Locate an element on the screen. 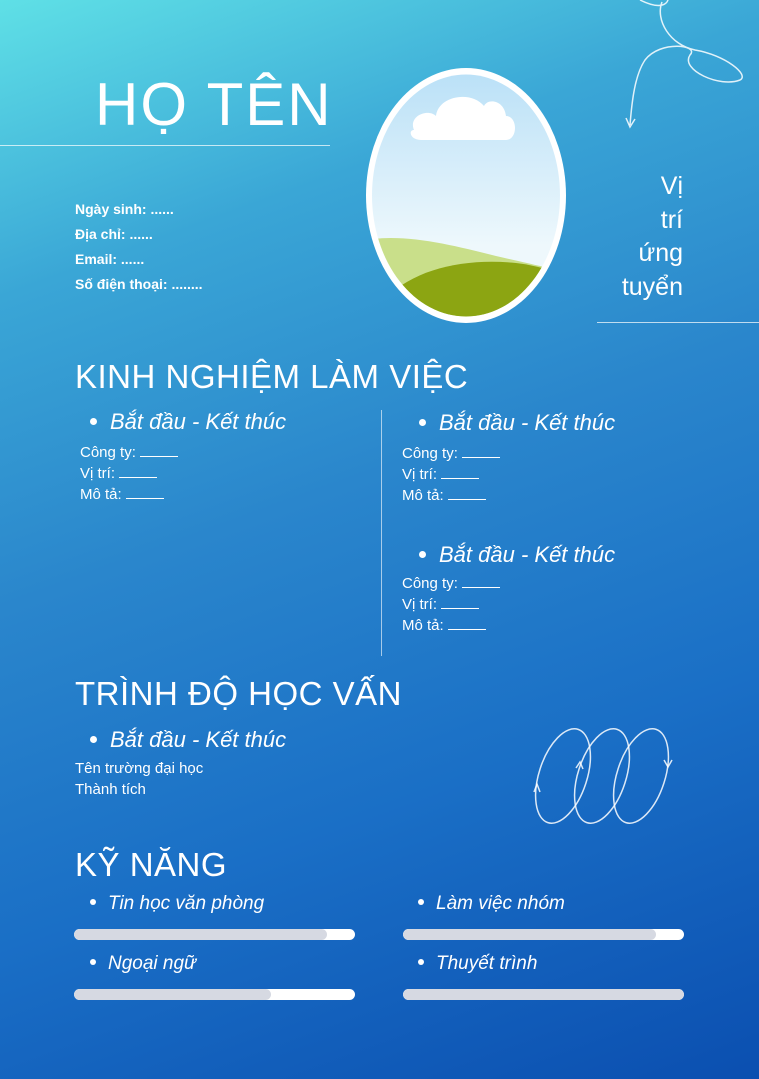 This screenshot has height=1079, width=759. full-name: HỌ TÊN is located at coordinates (214, 104).